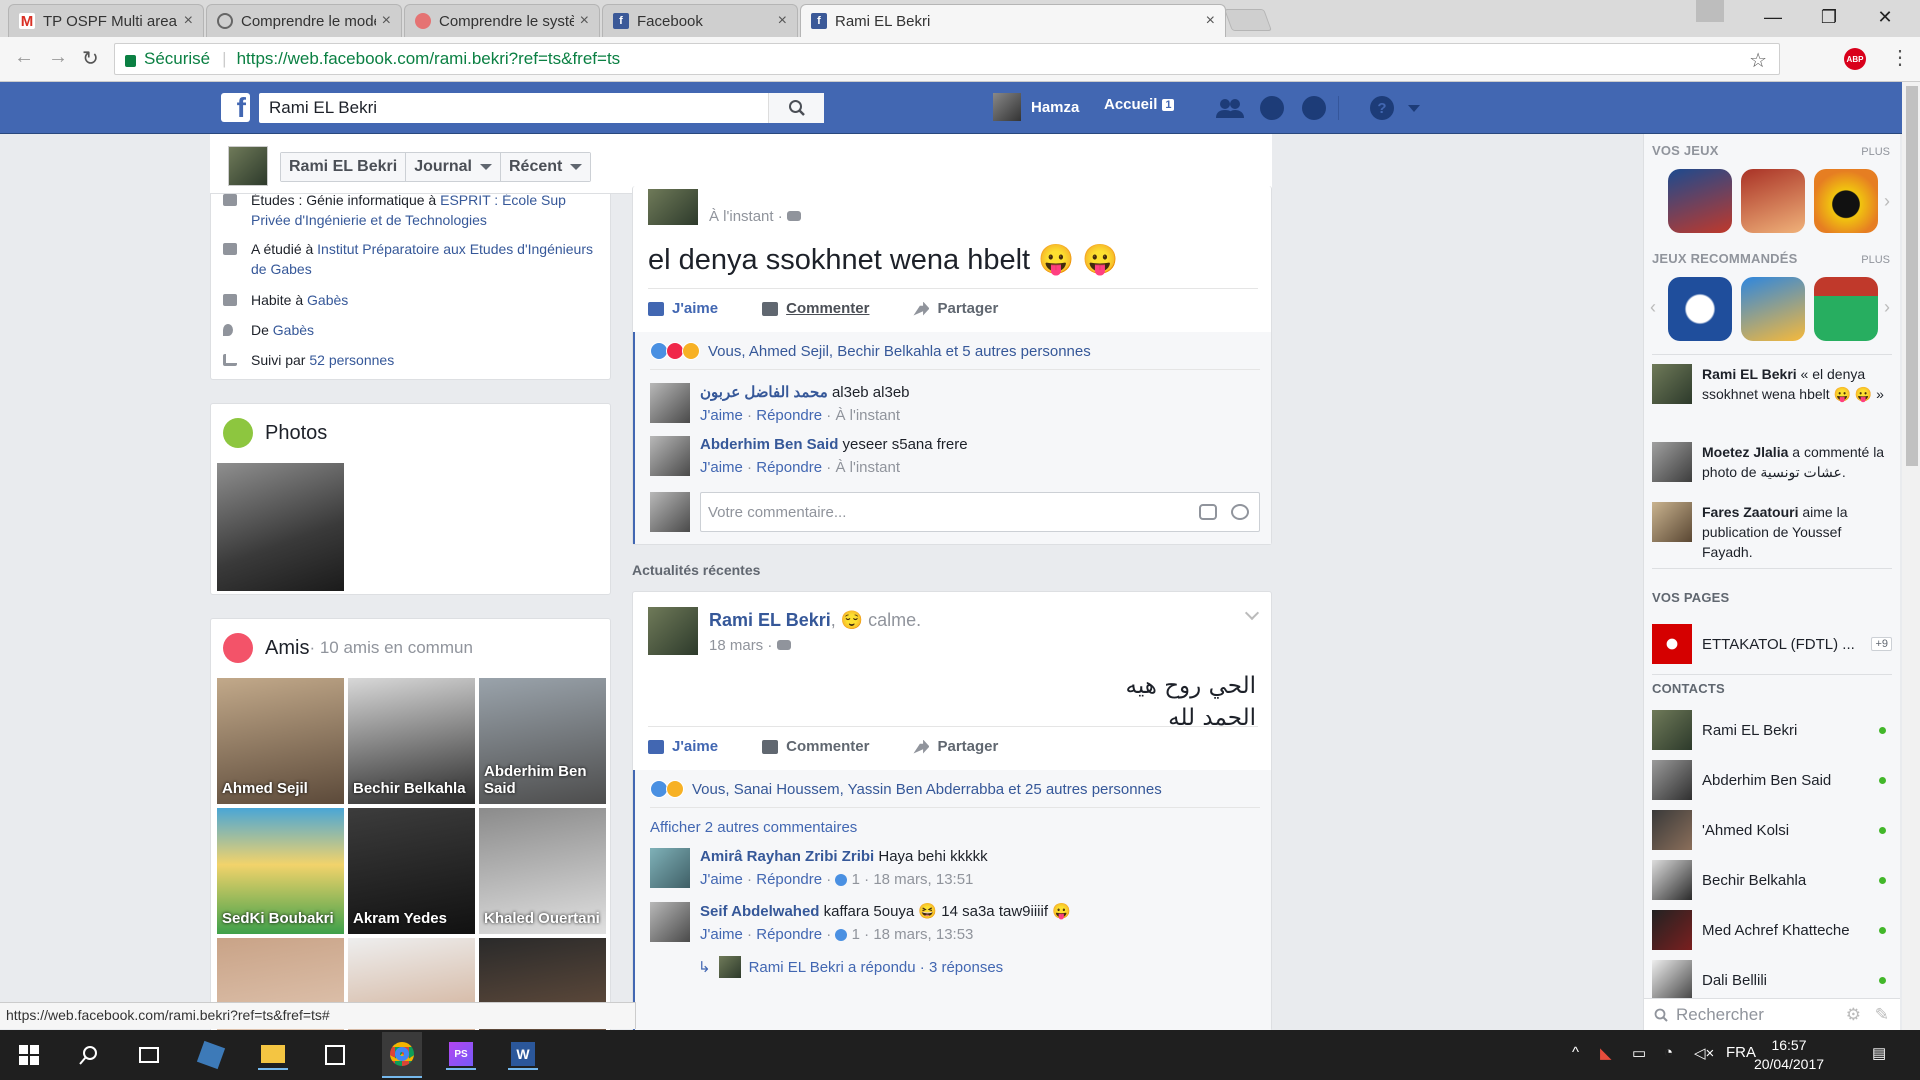 The height and width of the screenshot is (1080, 1920). I want to click on contact-item: Dali Bellili, so click(1772, 980).